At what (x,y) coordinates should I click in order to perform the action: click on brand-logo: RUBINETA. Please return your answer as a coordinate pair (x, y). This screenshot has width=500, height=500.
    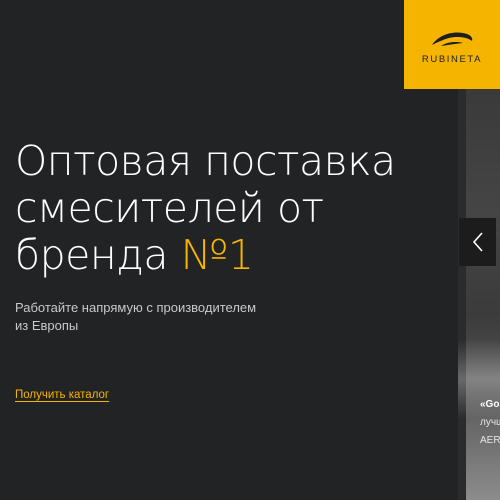
    Looking at the image, I should click on (452, 44).